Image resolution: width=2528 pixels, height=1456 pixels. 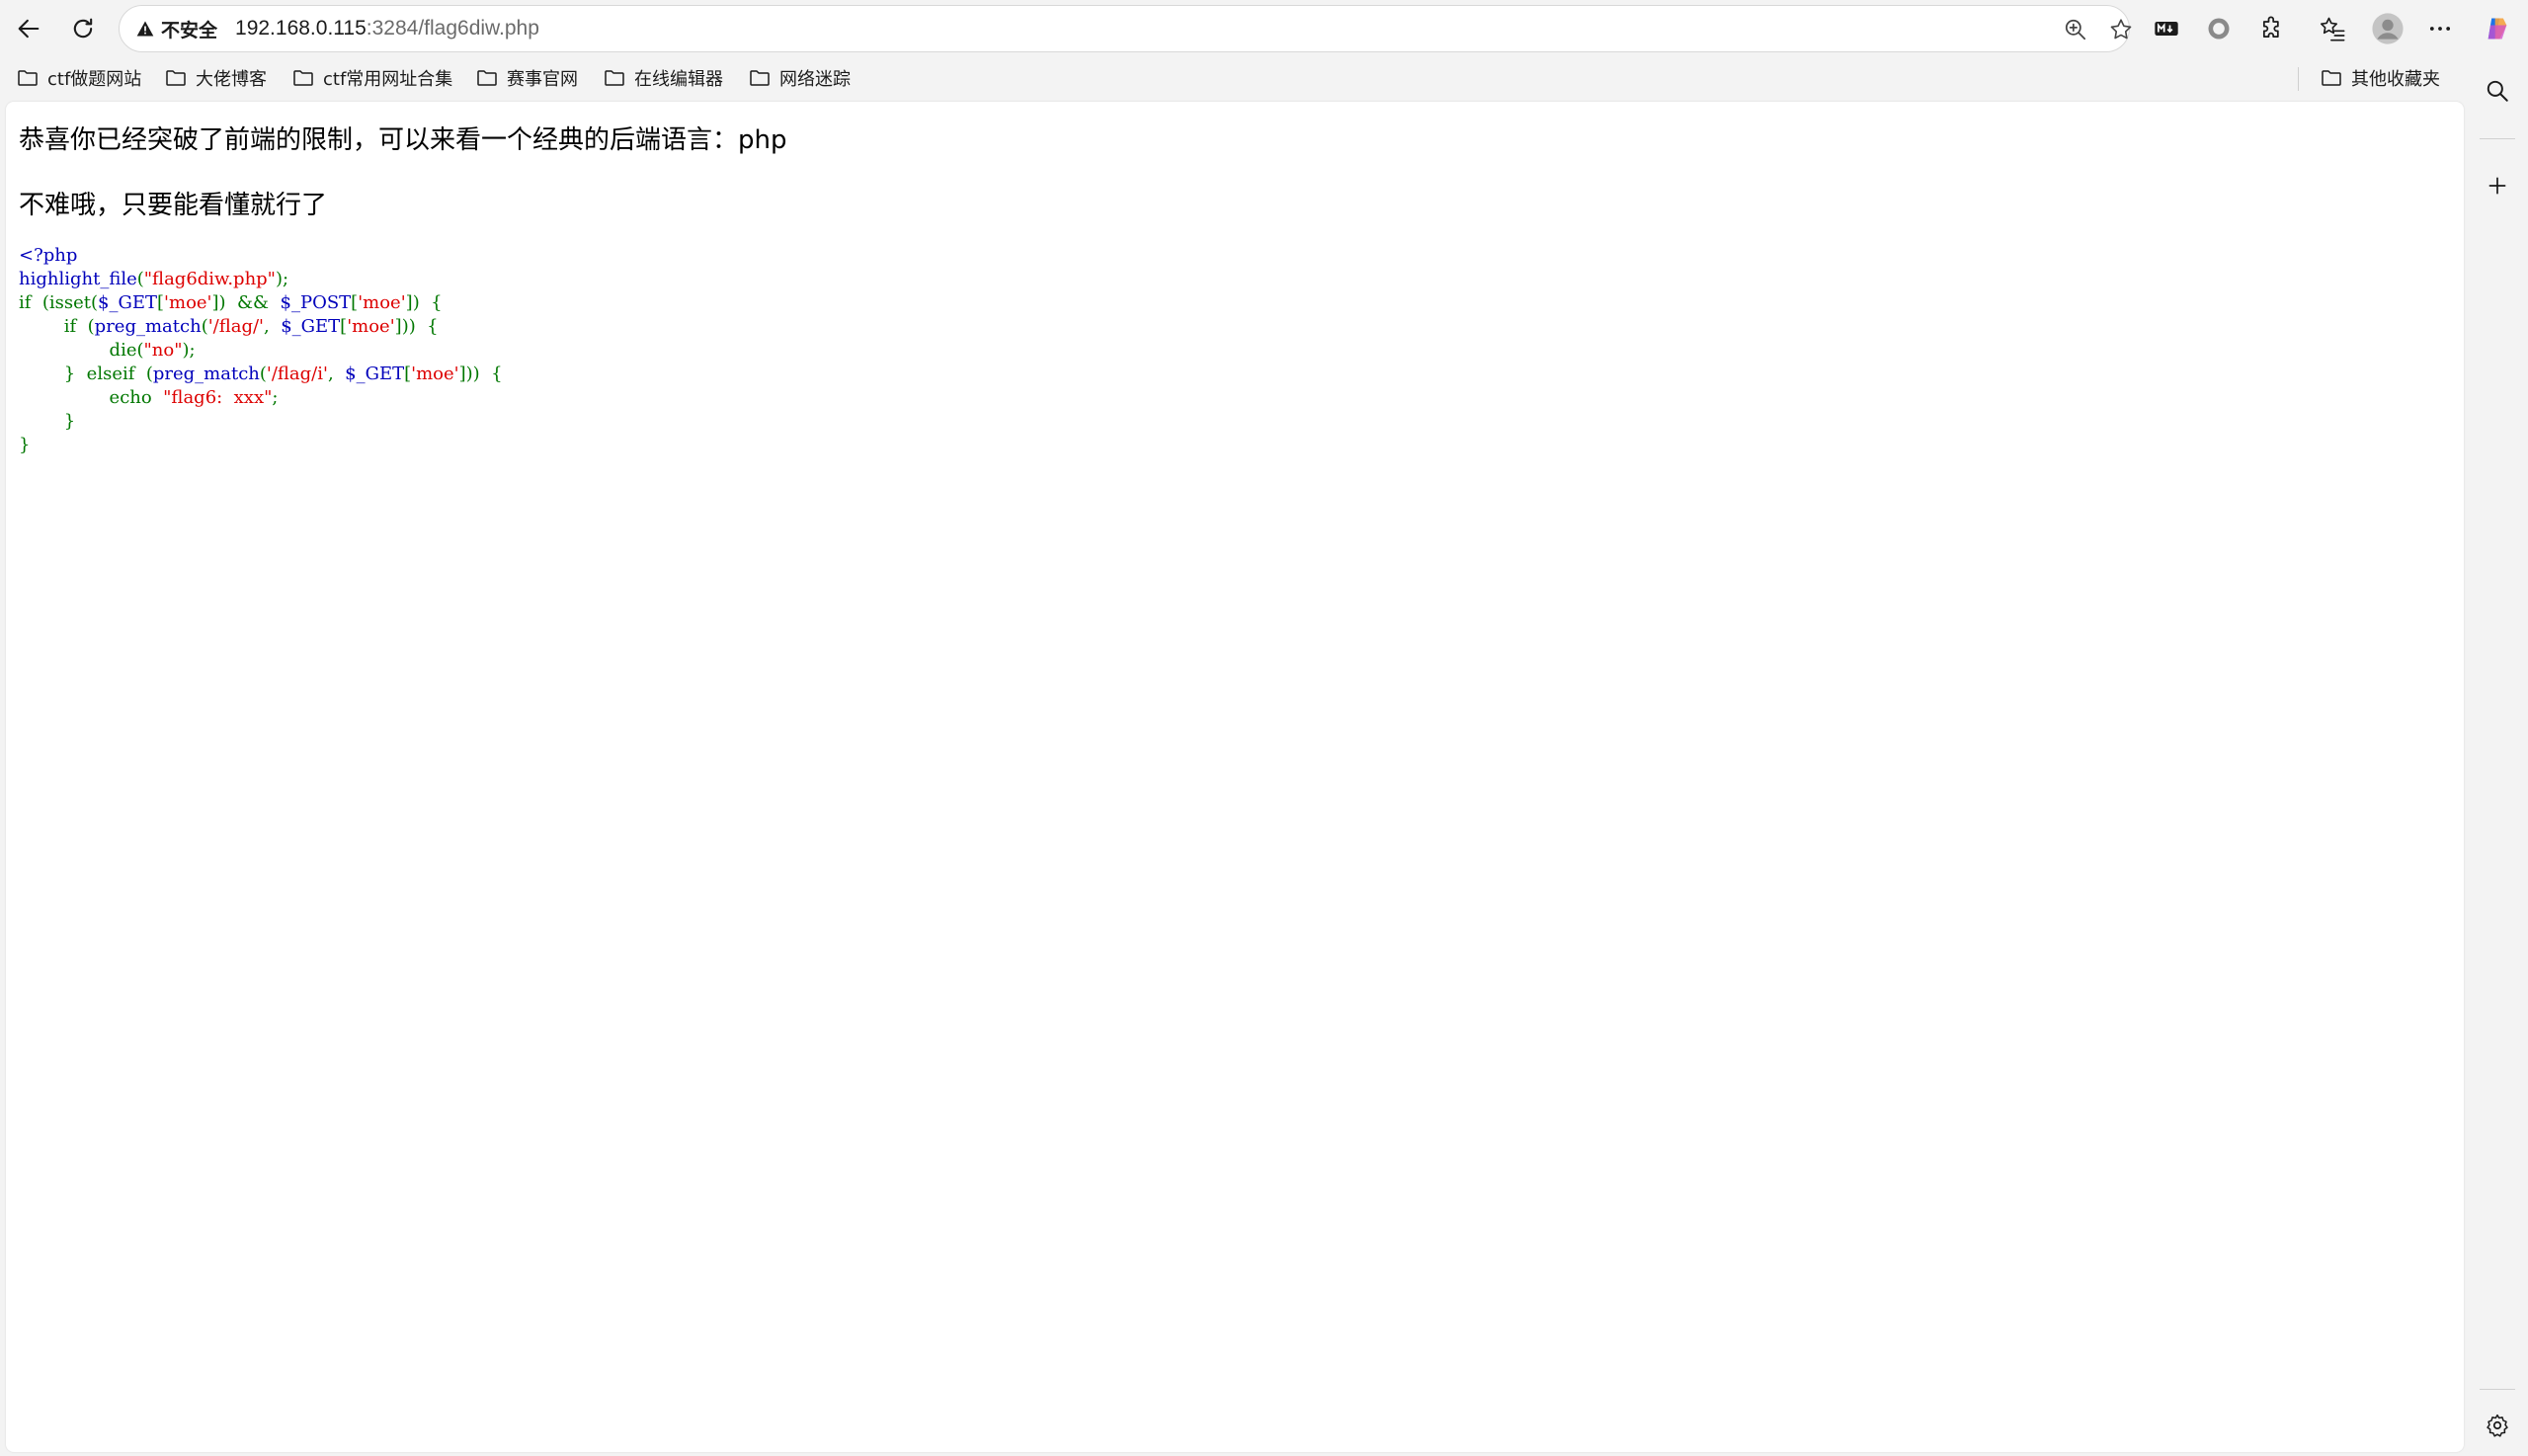 I want to click on record-extension-button, so click(x=2219, y=28).